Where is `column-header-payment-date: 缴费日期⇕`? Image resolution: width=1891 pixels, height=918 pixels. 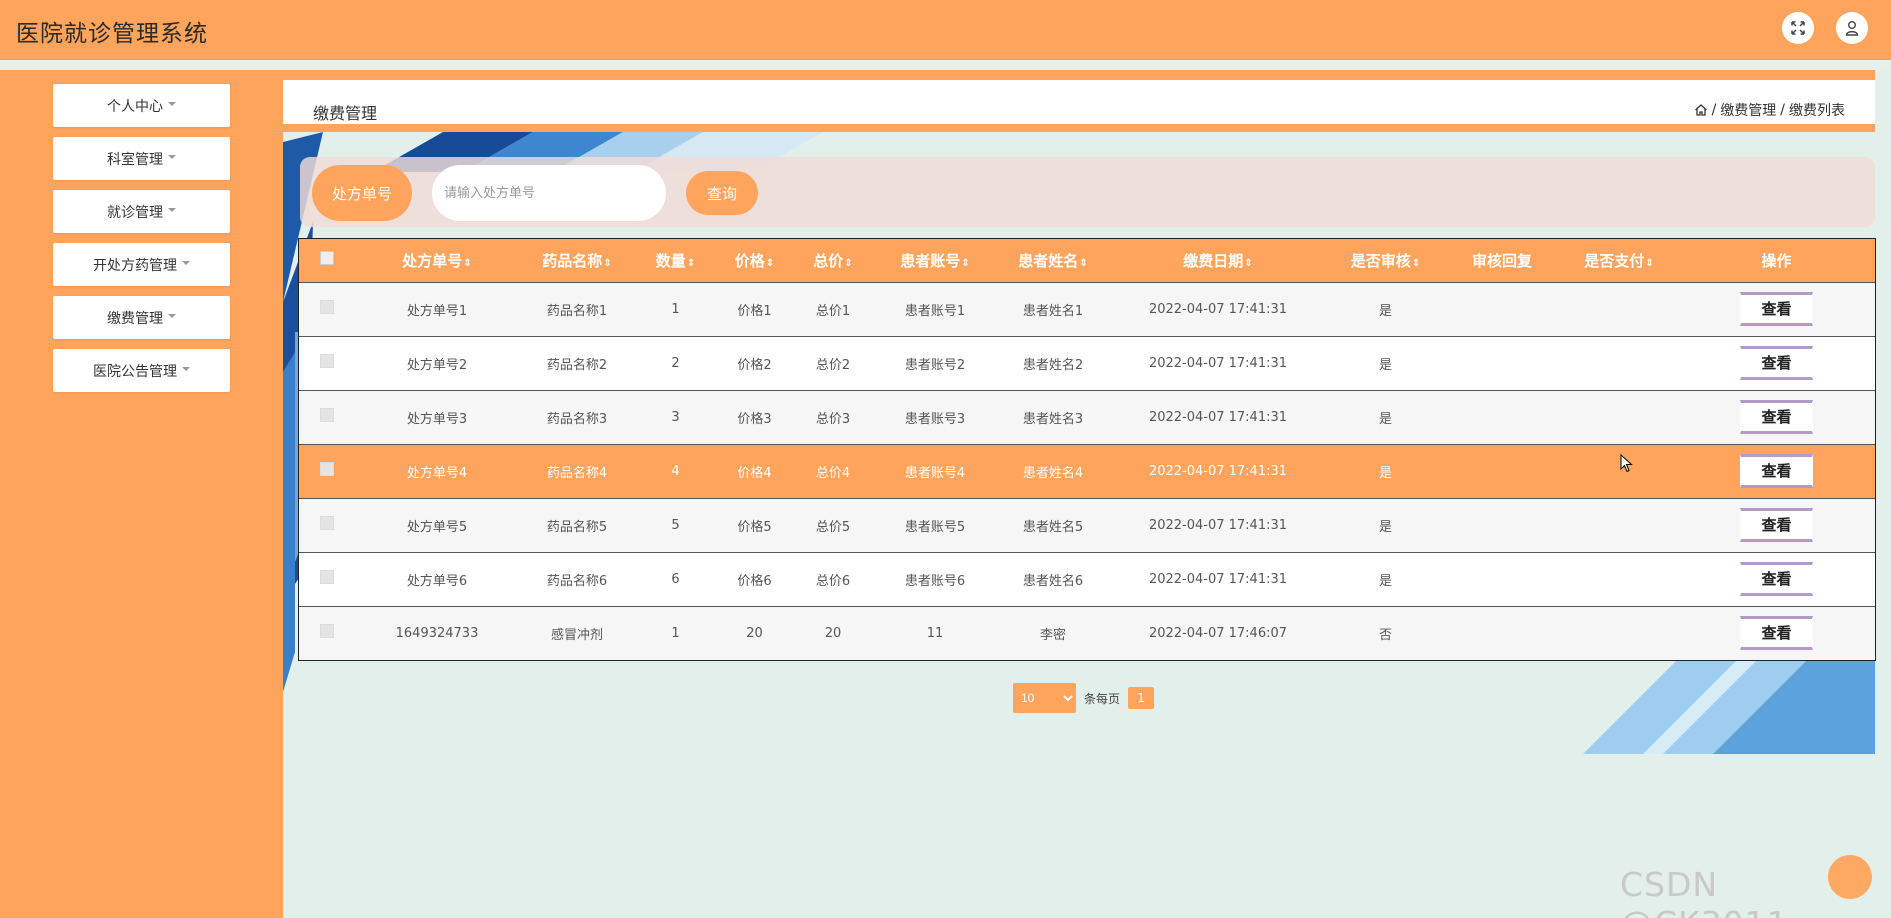 column-header-payment-date: 缴费日期⇕ is located at coordinates (1218, 260).